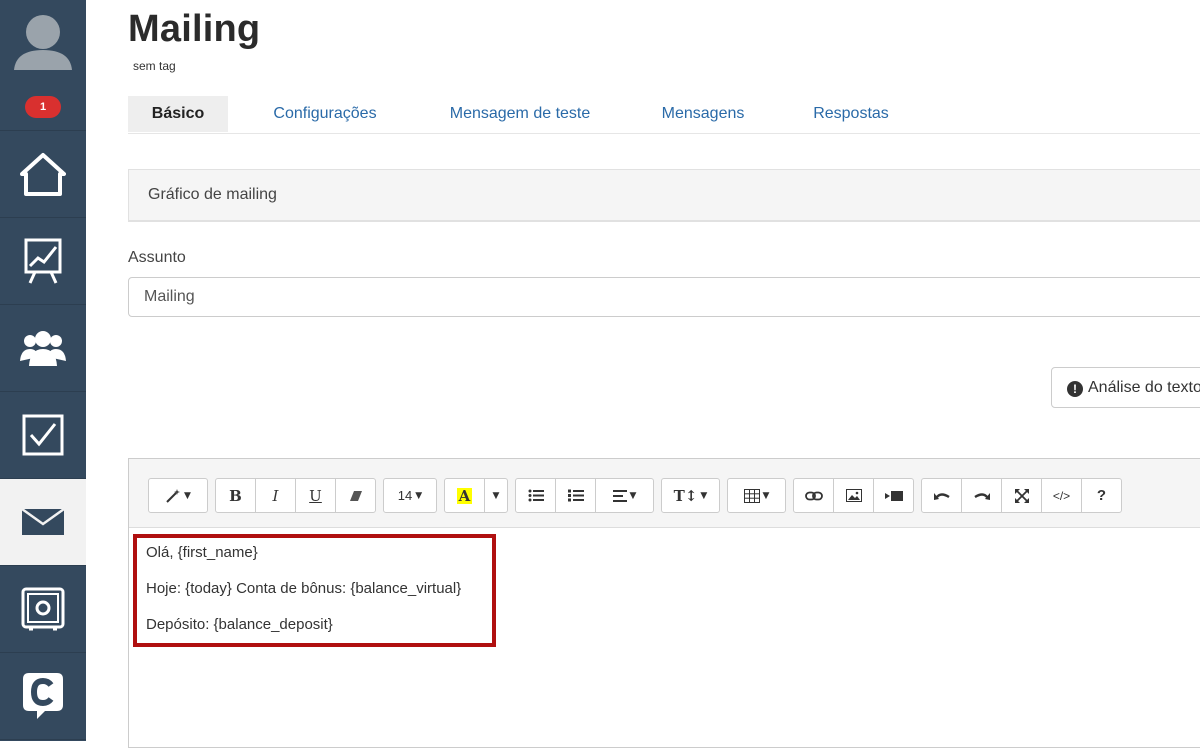 This screenshot has width=1200, height=748. I want to click on sidebar-item-reports, so click(43, 261).